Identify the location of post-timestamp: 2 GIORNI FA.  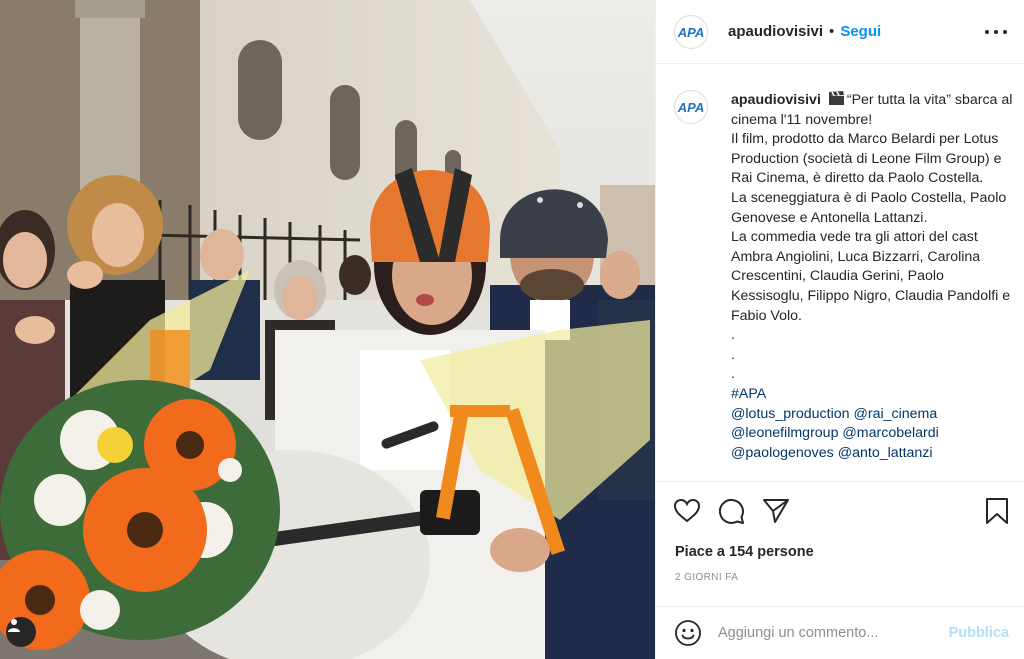
(706, 577).